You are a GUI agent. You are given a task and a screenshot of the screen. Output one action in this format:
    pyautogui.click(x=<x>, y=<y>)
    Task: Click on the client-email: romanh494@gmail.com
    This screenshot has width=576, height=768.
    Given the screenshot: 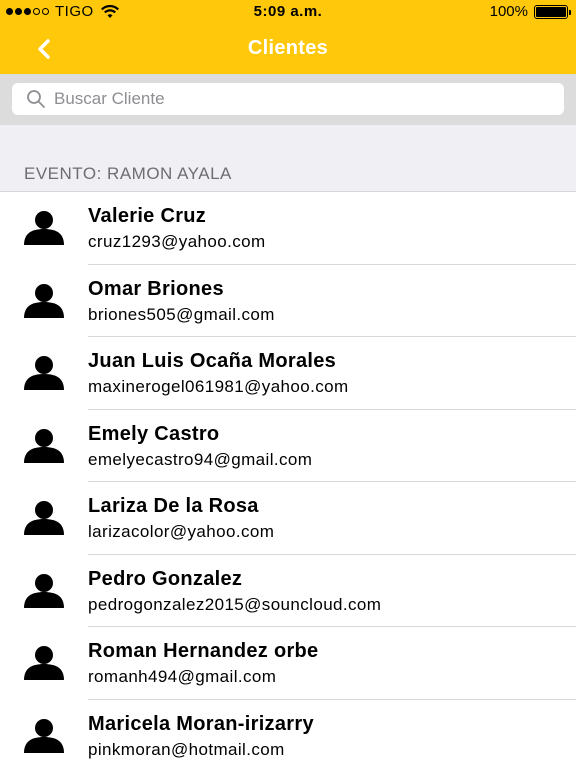 What is the action you would take?
    pyautogui.click(x=182, y=676)
    